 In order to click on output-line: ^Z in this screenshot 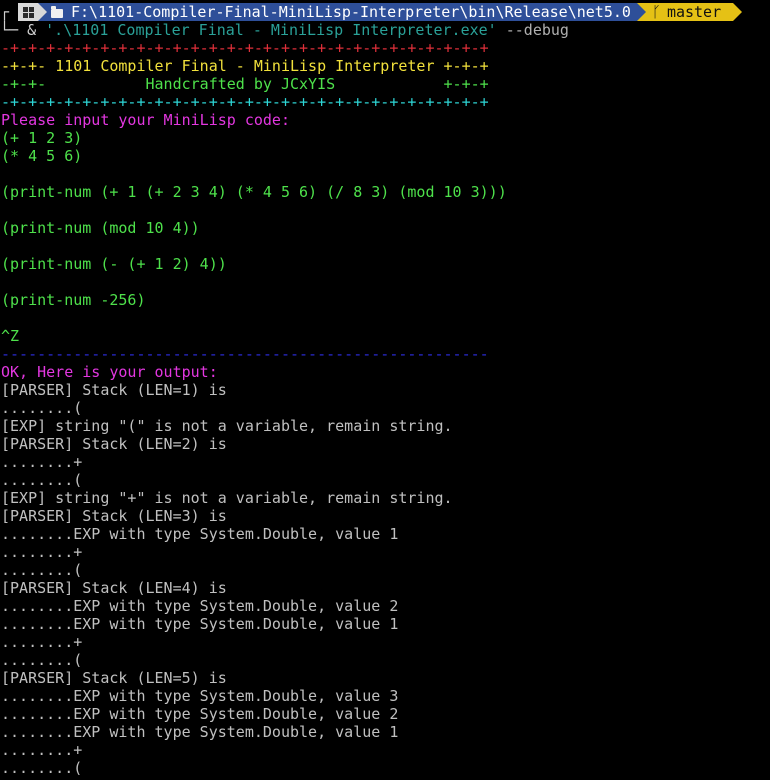, I will do `click(10, 336)`.